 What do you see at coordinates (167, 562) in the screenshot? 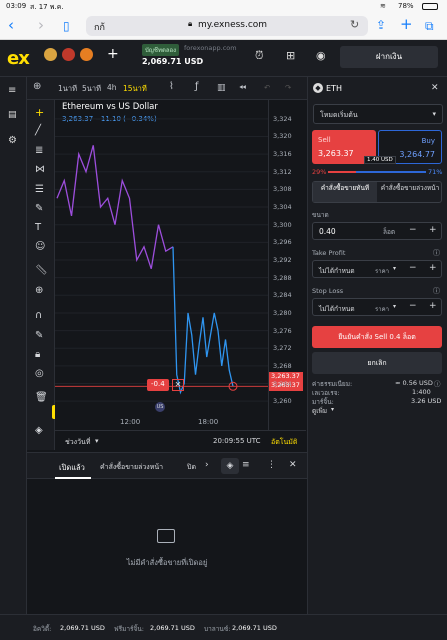
I see `empty-positions-text: ไม่มีคำสั่งซื้อขายที่เปิดอยู่` at bounding box center [167, 562].